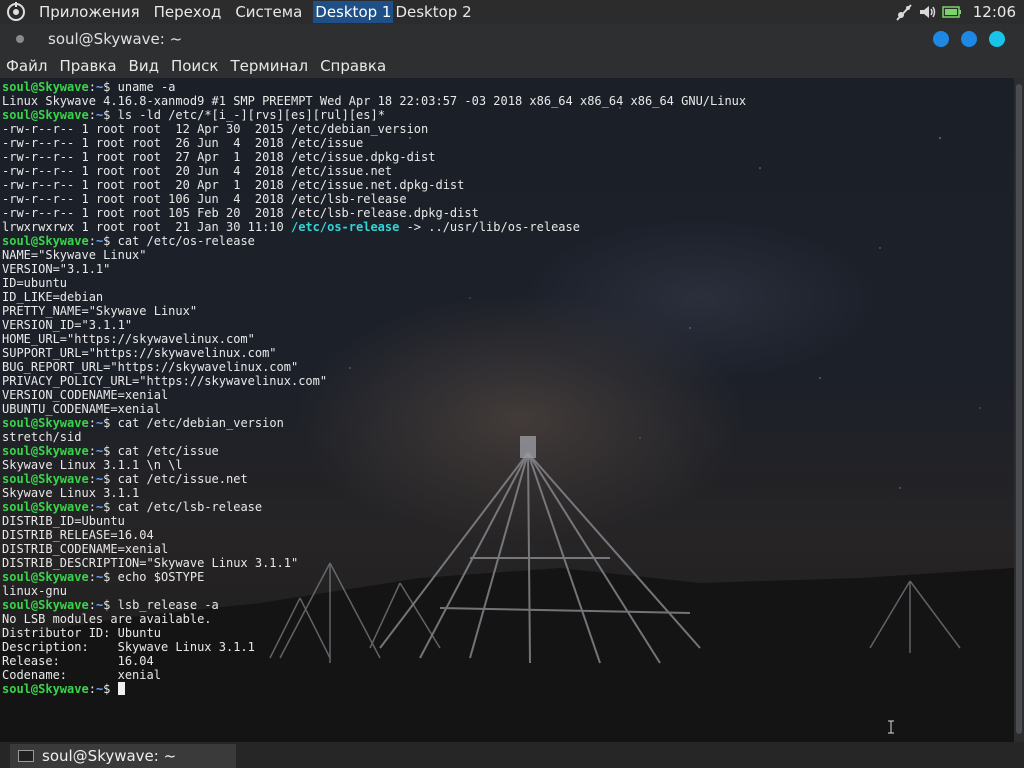 This screenshot has height=768, width=1024. What do you see at coordinates (92, 465) in the screenshot?
I see `terminal-output-line: Skywave Linux 3.1.1 \n \l` at bounding box center [92, 465].